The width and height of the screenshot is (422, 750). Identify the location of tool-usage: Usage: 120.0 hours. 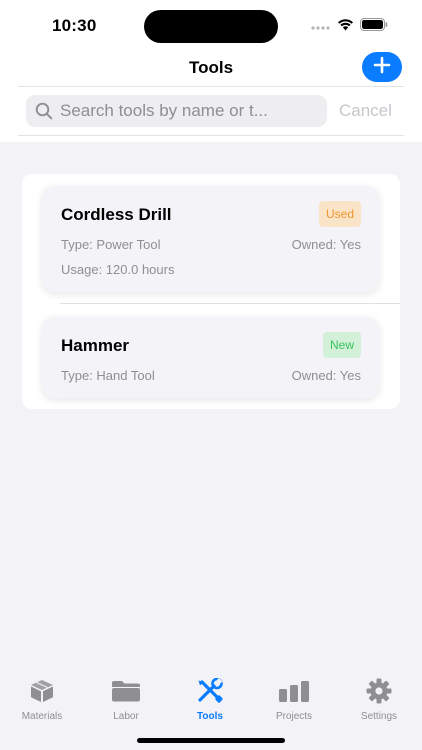
(118, 269).